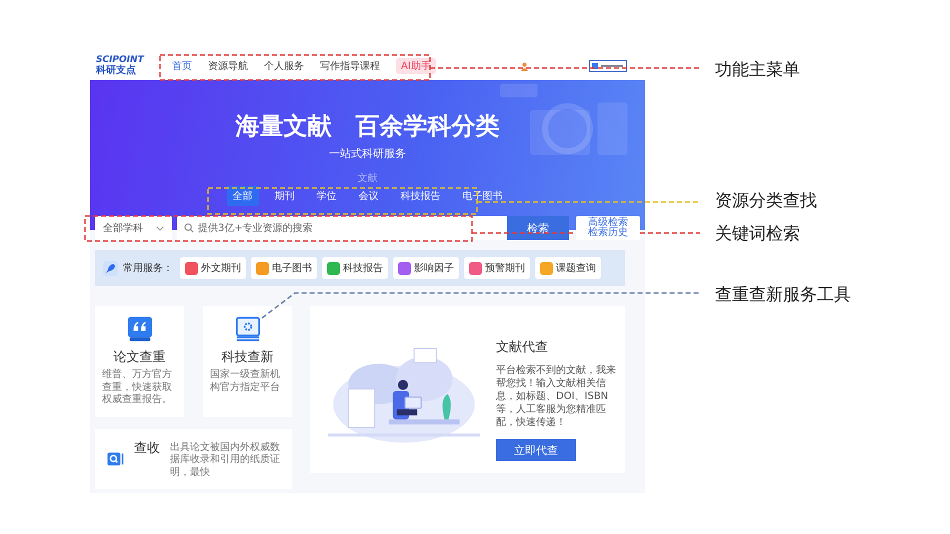 This screenshot has height=534, width=950. I want to click on caret-icon, so click(160, 228).